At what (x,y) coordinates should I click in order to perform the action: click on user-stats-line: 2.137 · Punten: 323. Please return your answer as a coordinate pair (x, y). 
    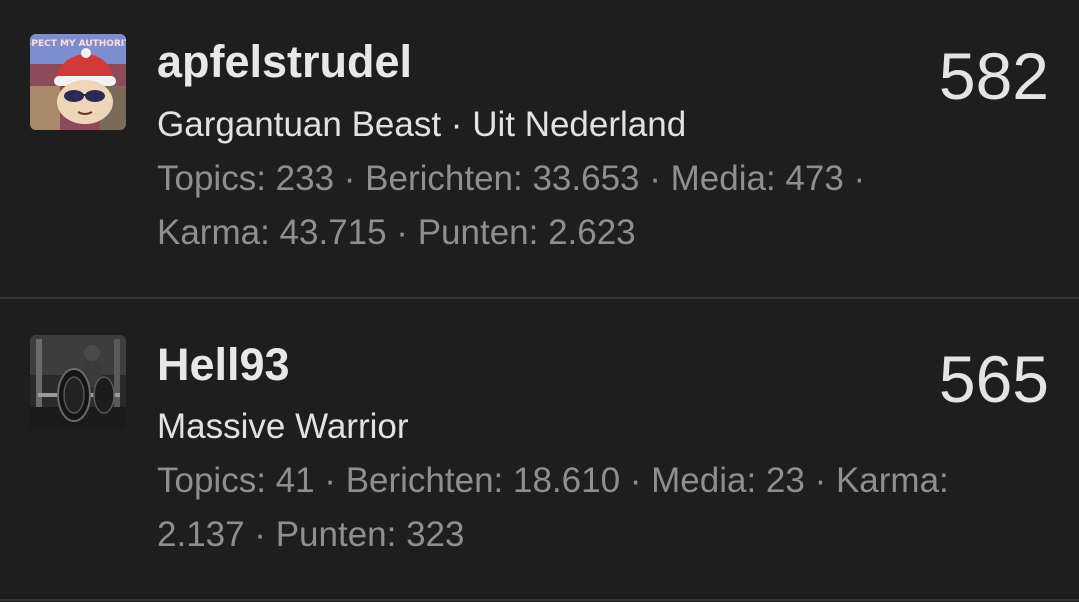
    Looking at the image, I should click on (311, 534).